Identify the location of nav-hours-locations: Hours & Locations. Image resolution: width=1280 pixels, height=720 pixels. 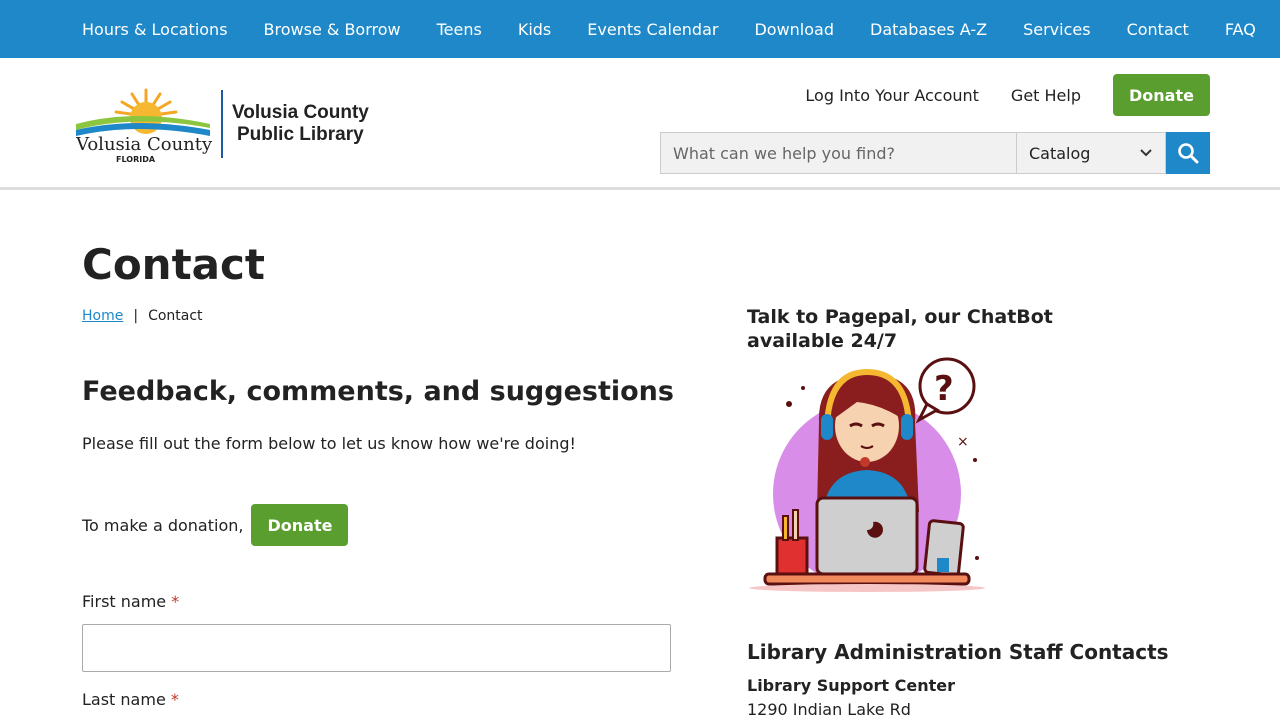
(155, 29).